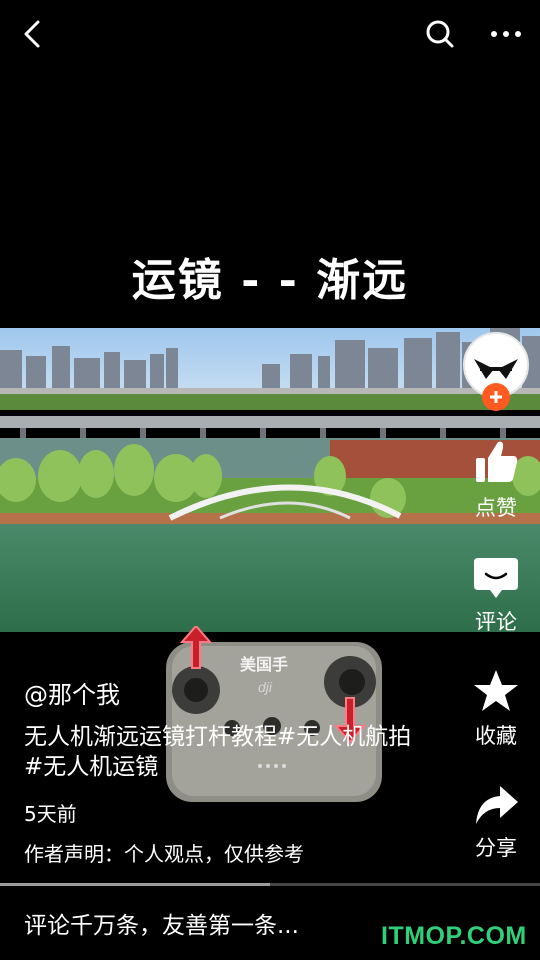  Describe the element at coordinates (270, 280) in the screenshot. I see `video-title: 运镜 - - 渐远` at that location.